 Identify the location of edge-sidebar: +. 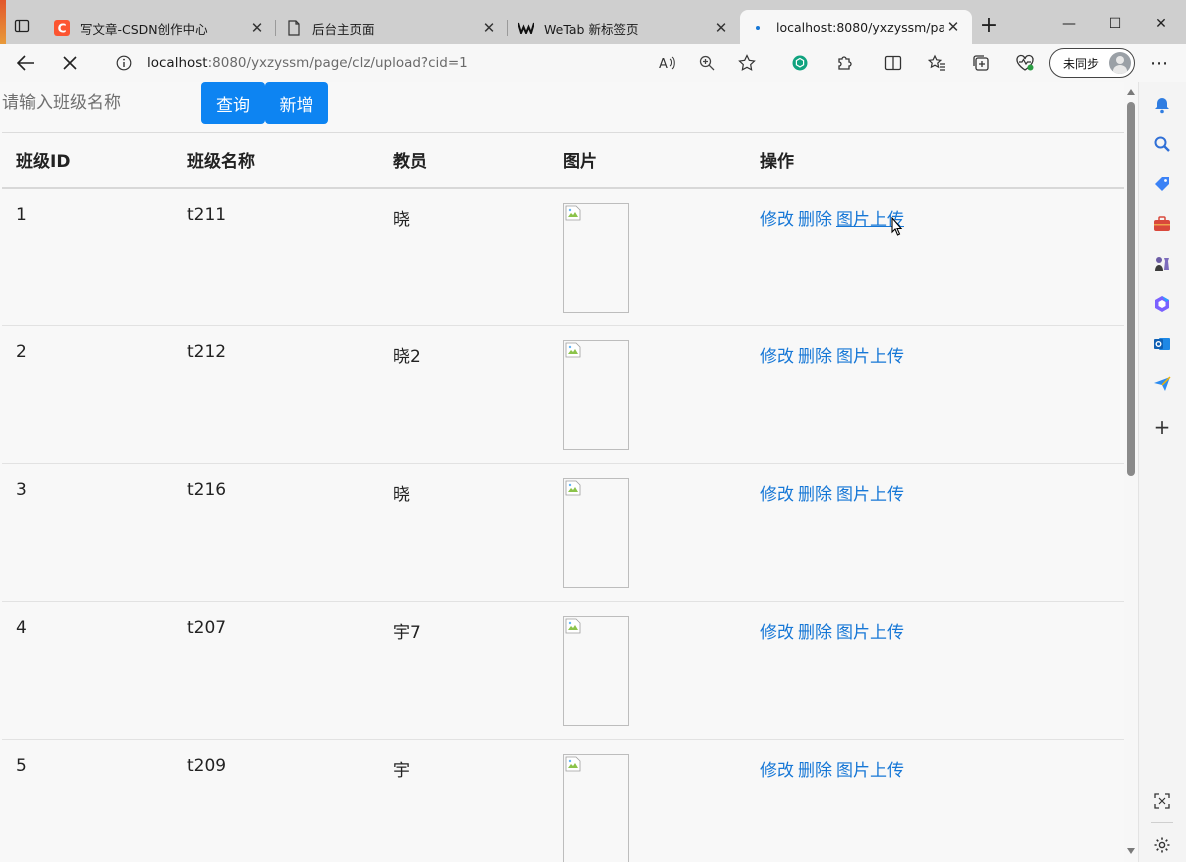
(1162, 472).